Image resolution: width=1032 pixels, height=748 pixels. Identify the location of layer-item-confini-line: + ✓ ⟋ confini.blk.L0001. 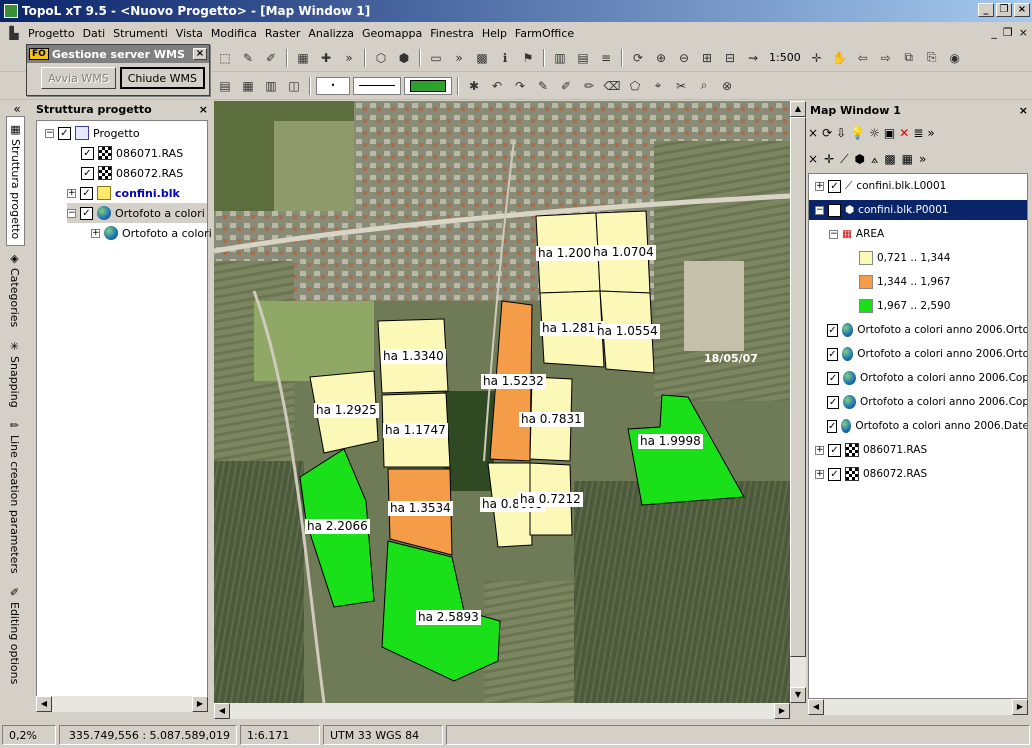
(918, 186).